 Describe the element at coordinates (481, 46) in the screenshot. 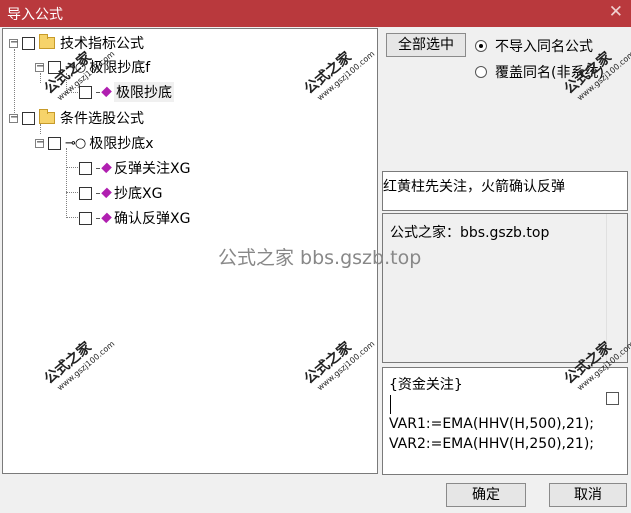

I see `radio-selected-icon` at that location.